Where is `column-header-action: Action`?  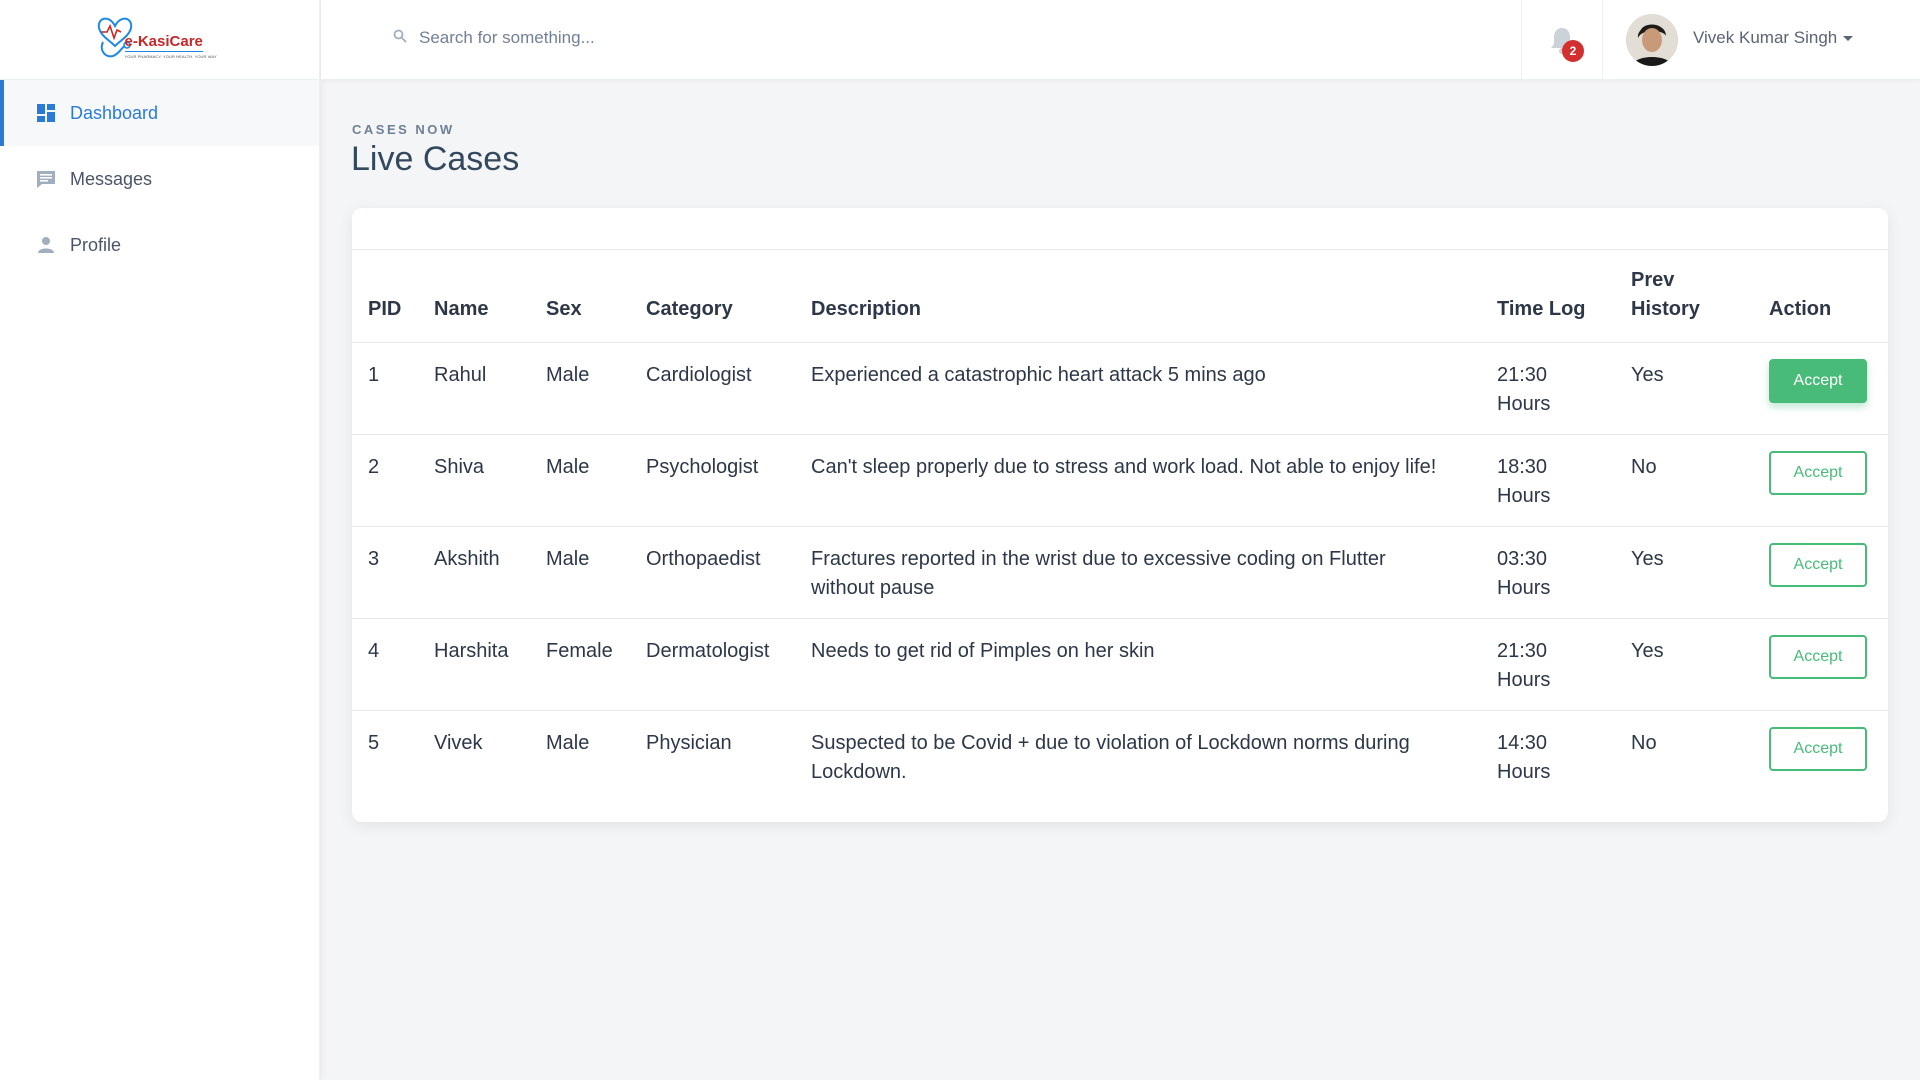
column-header-action: Action is located at coordinates (1820, 296).